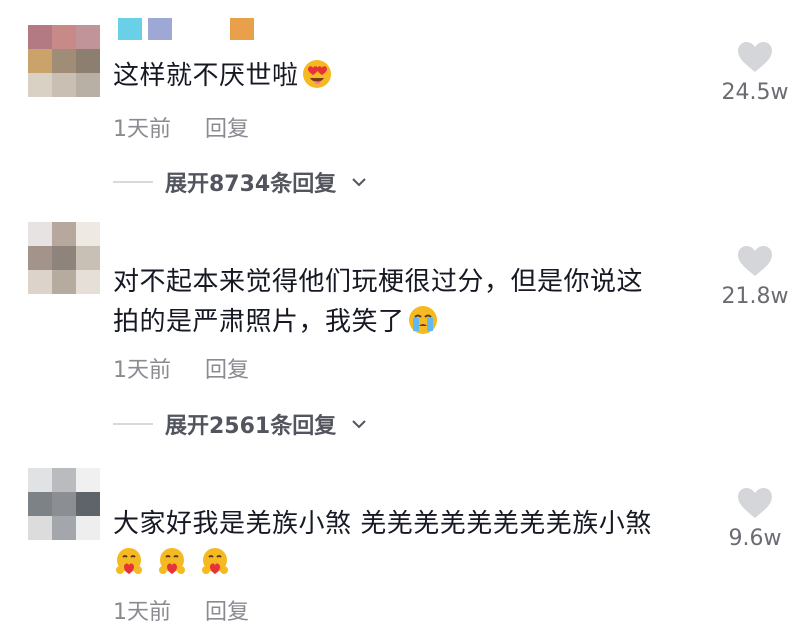 This screenshot has width=800, height=642. I want to click on like-count: 9.6w, so click(755, 538).